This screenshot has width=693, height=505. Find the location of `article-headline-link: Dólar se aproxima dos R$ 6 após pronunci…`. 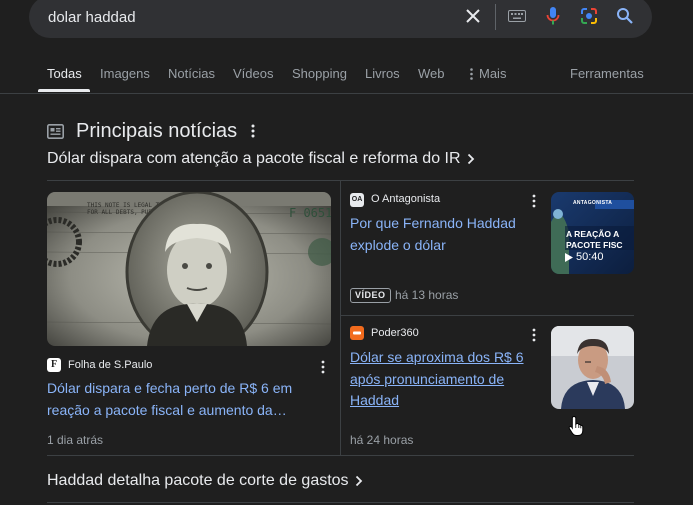

article-headline-link: Dólar se aproxima dos R$ 6 após pronunci… is located at coordinates (445, 379).